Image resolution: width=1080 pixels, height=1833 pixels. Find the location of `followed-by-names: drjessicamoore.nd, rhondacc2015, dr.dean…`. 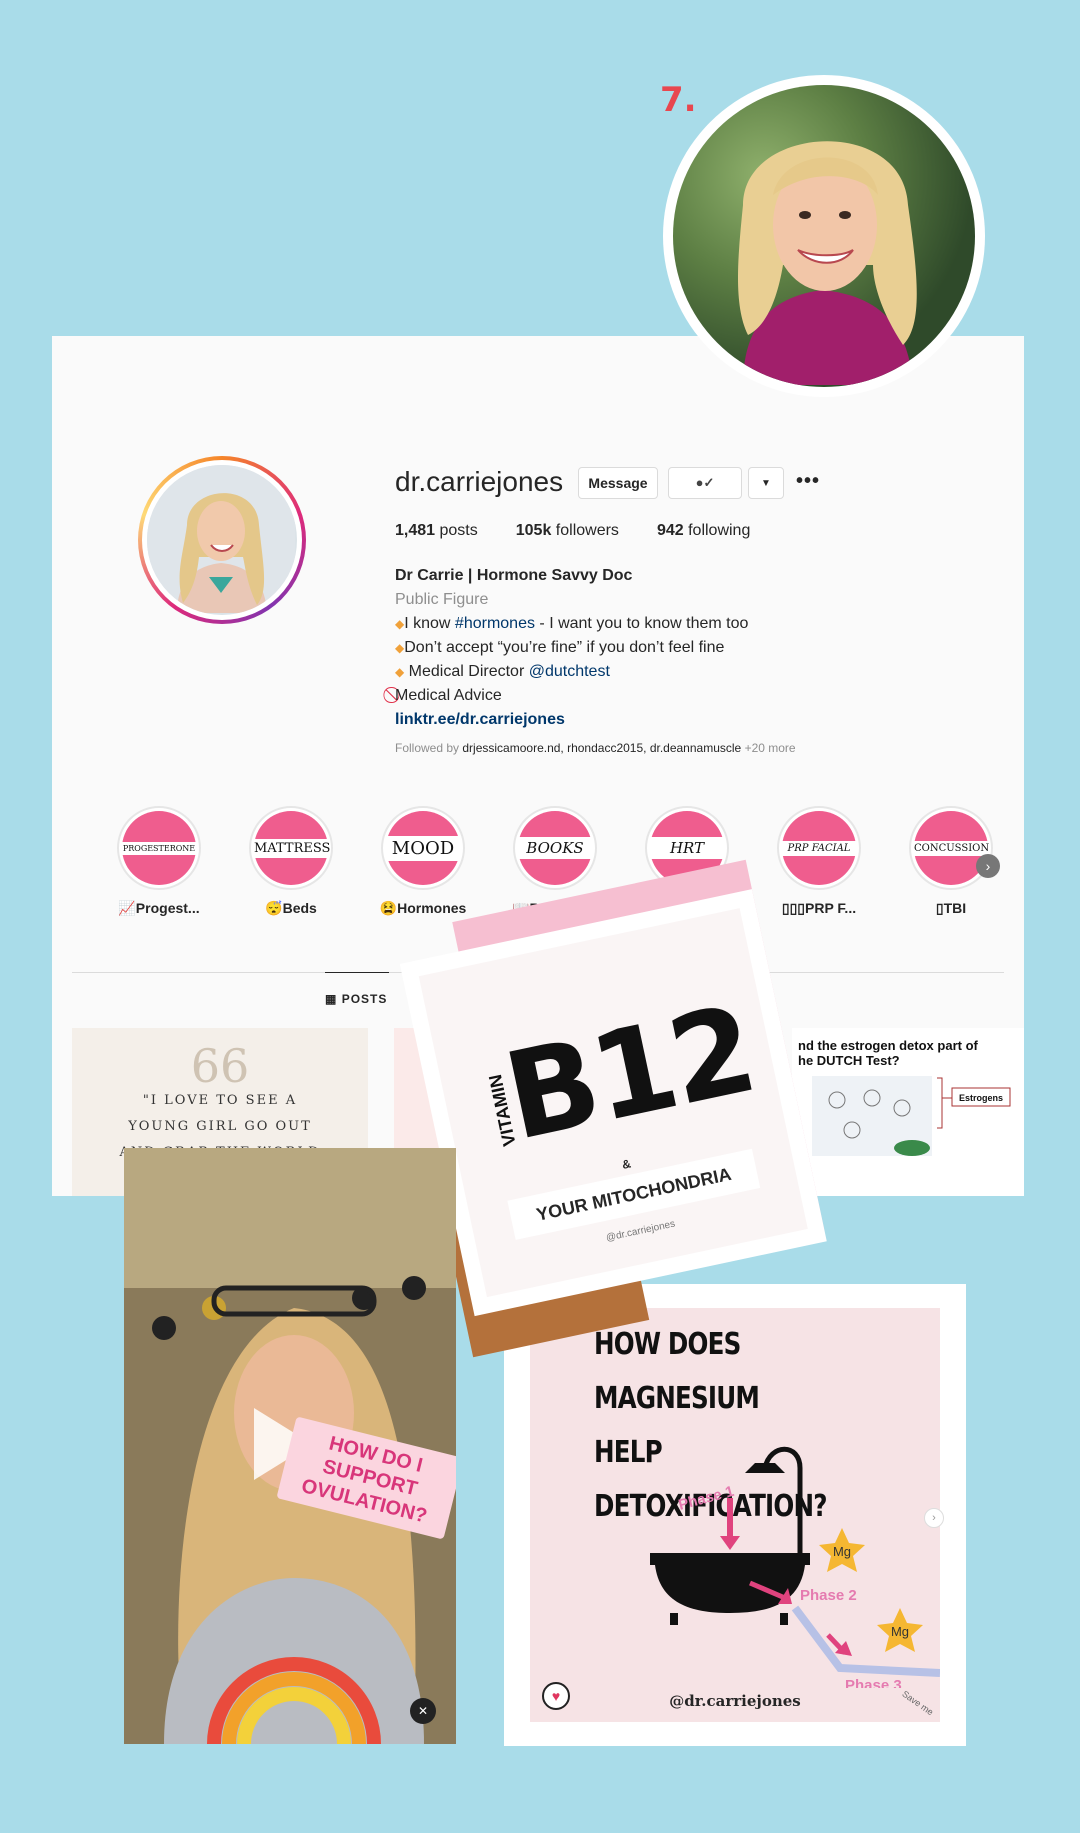

followed-by-names: drjessicamoore.nd, rhondacc2015, dr.dean… is located at coordinates (602, 748).